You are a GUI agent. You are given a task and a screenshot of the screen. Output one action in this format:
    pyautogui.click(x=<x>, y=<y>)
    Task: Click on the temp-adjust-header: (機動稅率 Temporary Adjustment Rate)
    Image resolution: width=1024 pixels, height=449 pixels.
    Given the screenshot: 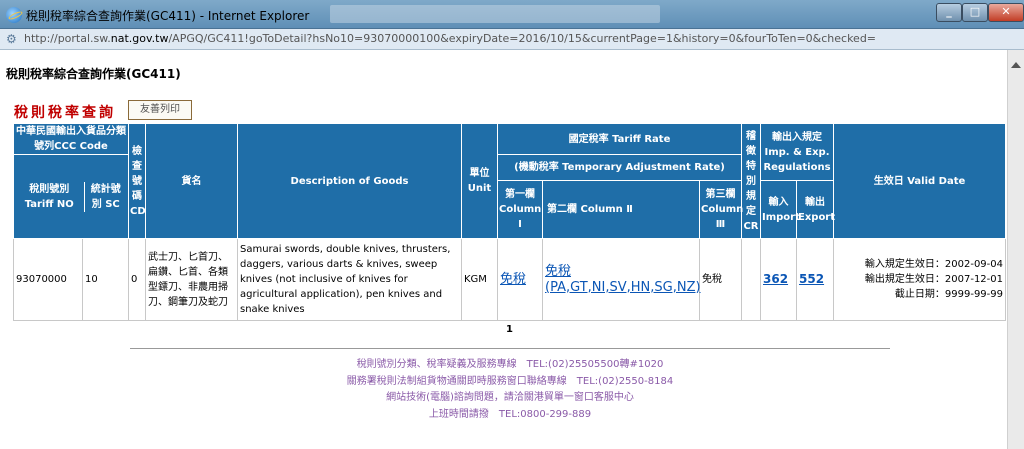 What is the action you would take?
    pyautogui.click(x=619, y=167)
    